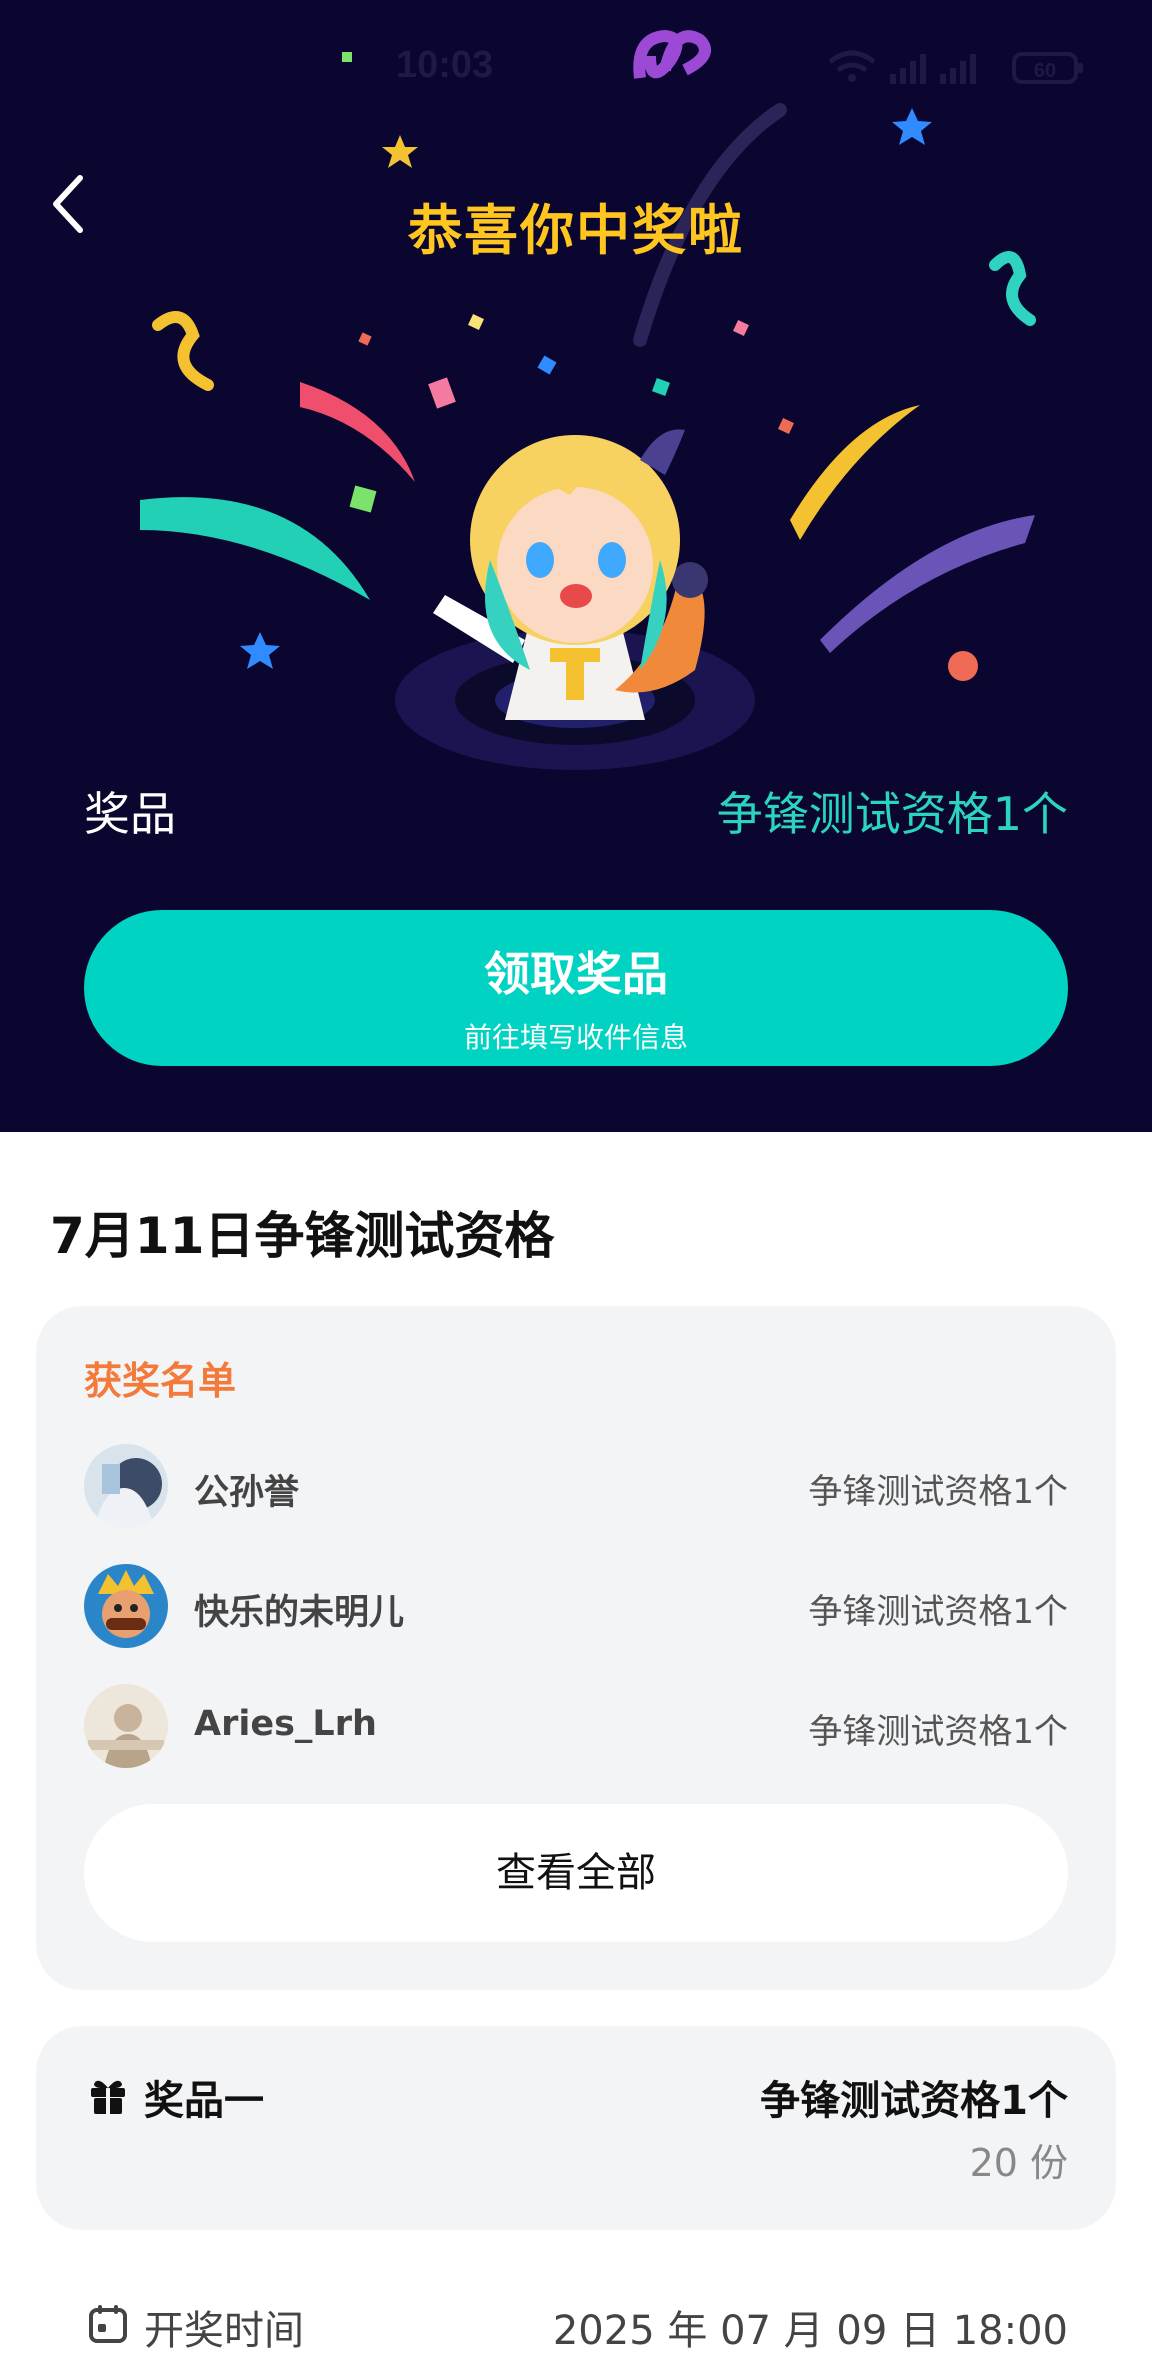  I want to click on winners-heading: 获奖名单, so click(160, 1381).